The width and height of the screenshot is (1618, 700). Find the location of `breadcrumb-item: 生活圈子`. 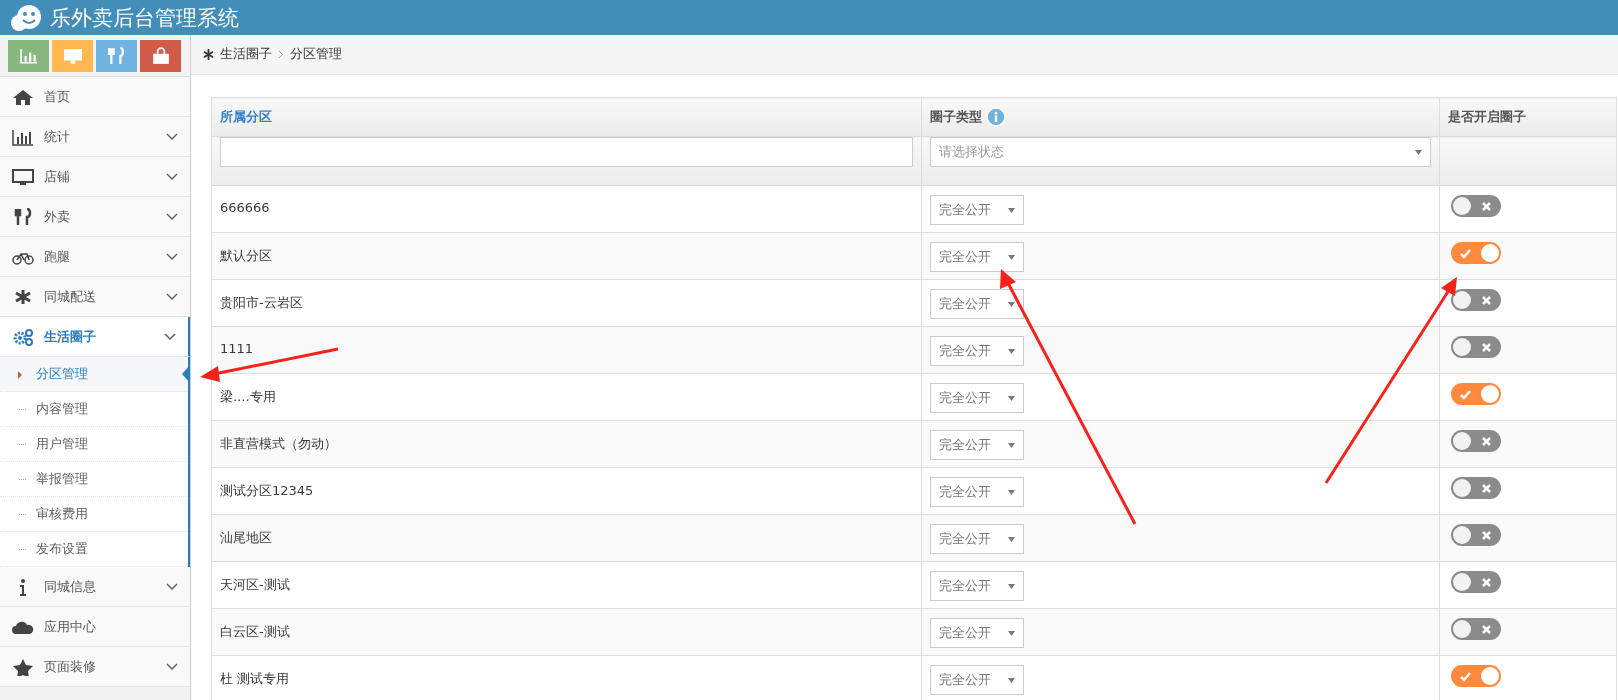

breadcrumb-item: 生活圈子 is located at coordinates (246, 54).